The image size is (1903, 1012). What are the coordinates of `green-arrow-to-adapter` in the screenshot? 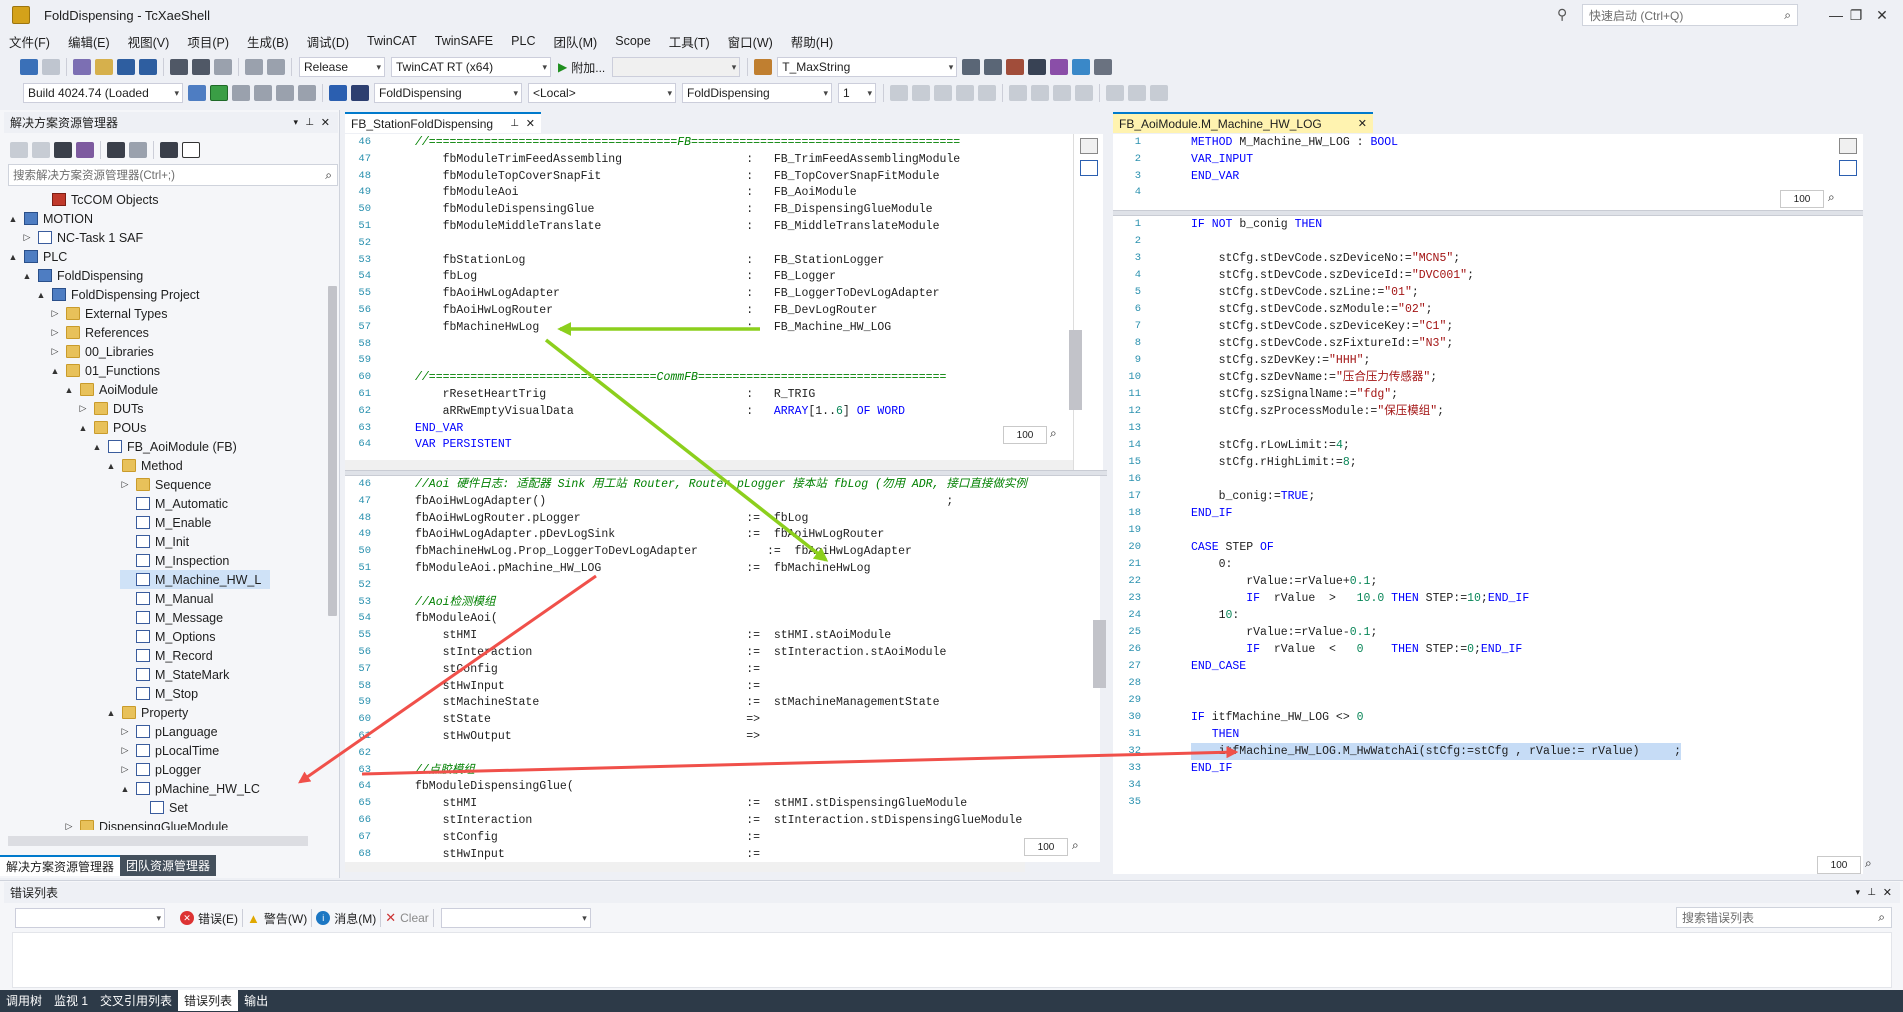 It's located at (686, 450).